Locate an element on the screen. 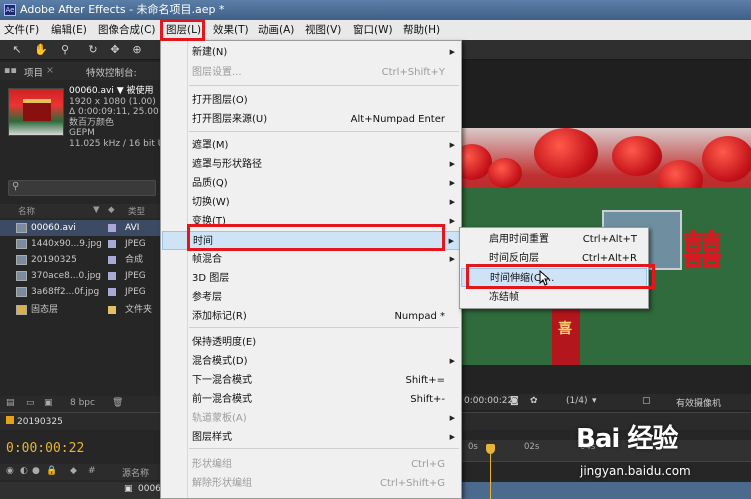  lock-icon: 🔒 is located at coordinates (51, 471).